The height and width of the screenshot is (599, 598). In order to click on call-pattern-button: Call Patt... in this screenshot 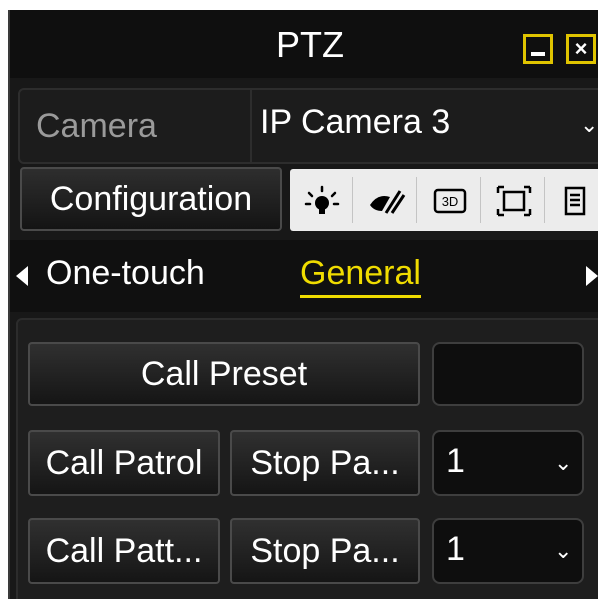, I will do `click(124, 551)`.